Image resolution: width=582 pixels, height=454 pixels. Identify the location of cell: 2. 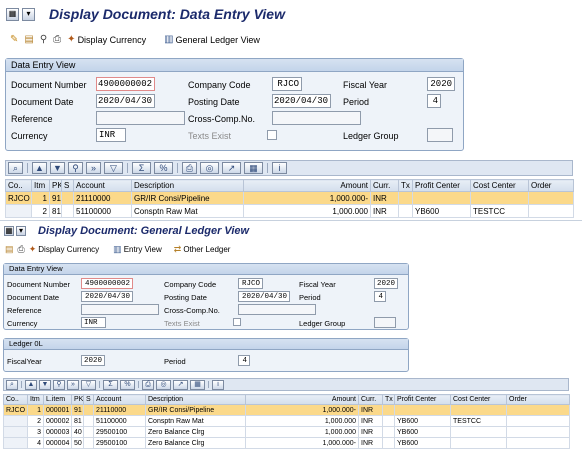
(35, 421).